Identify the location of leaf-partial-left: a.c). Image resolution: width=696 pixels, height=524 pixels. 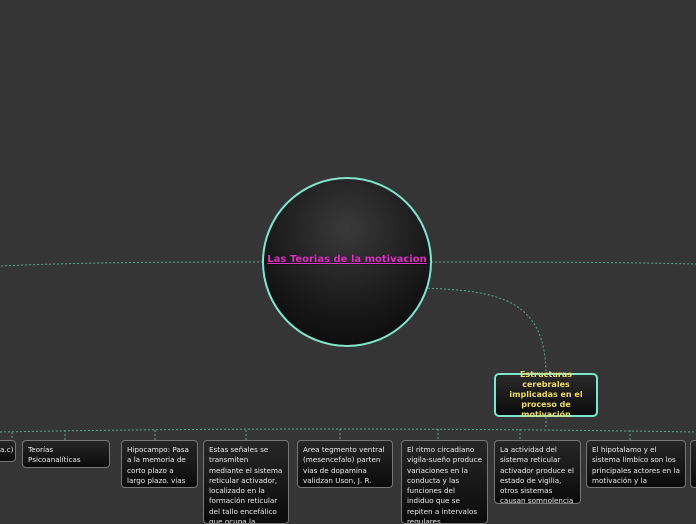
(8, 451).